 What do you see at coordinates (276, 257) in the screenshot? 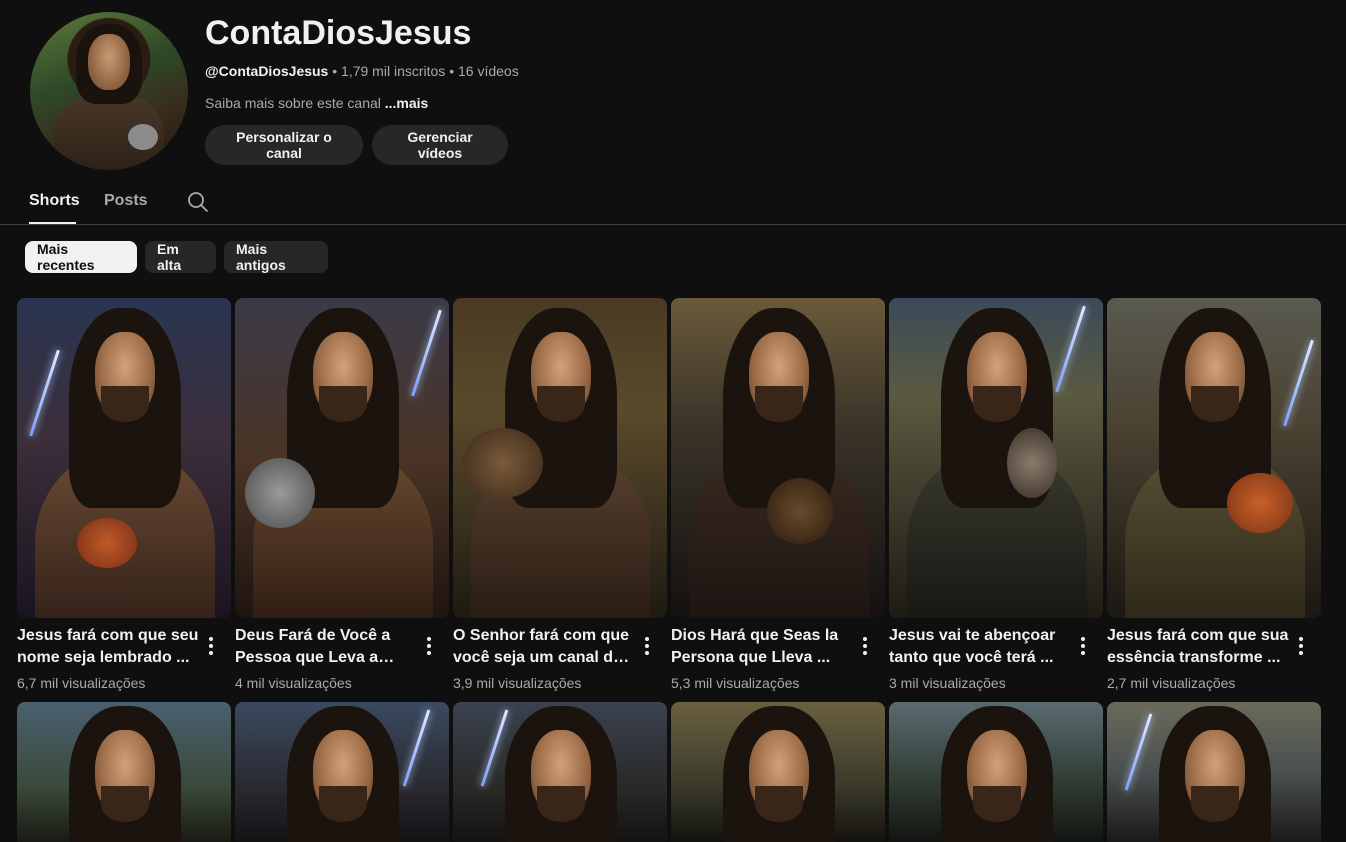
I see `filter-chip-oldest: Mais antigos` at bounding box center [276, 257].